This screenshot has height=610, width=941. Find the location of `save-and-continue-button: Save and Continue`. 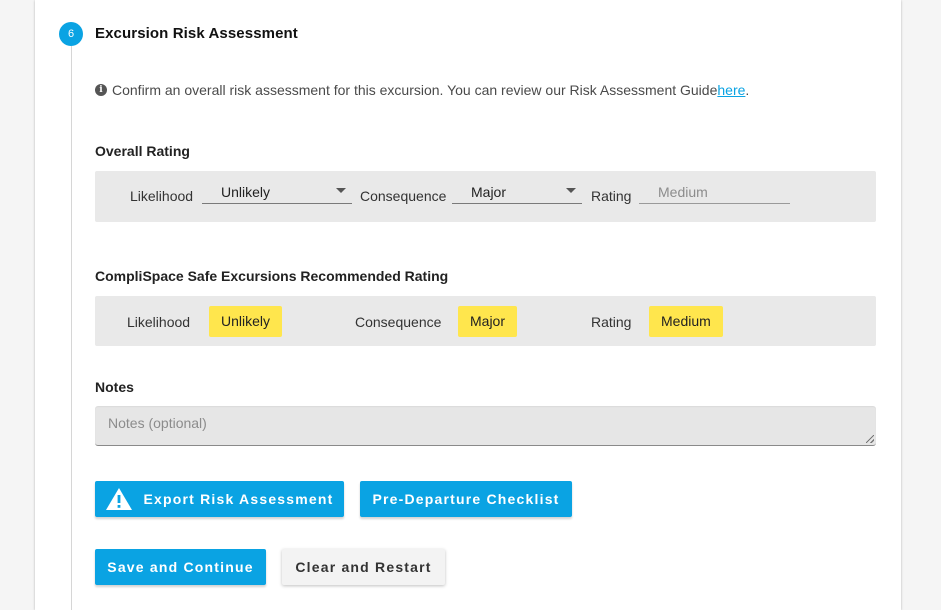

save-and-continue-button: Save and Continue is located at coordinates (180, 567).